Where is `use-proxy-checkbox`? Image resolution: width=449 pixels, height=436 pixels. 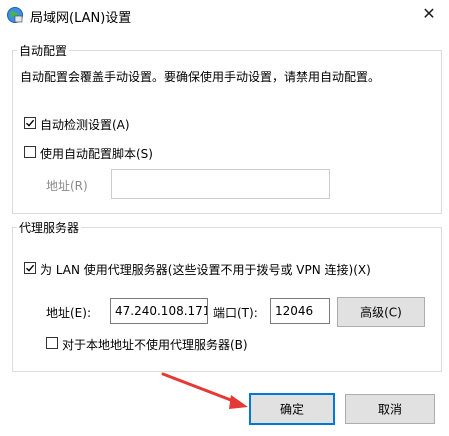 use-proxy-checkbox is located at coordinates (30, 268).